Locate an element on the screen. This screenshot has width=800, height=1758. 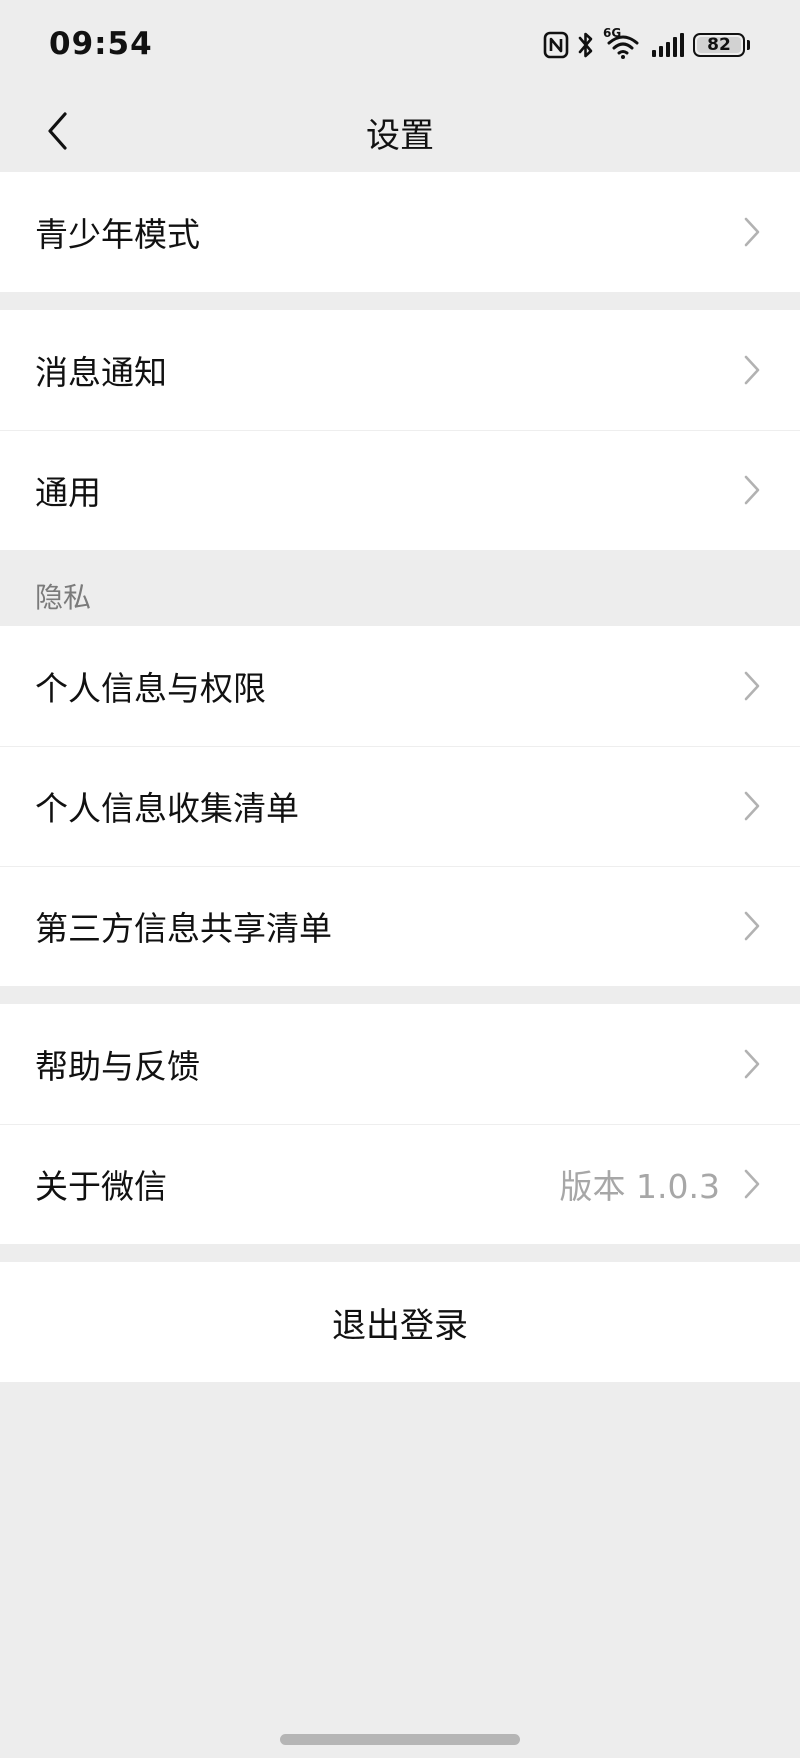
battery-tip is located at coordinates (748, 45).